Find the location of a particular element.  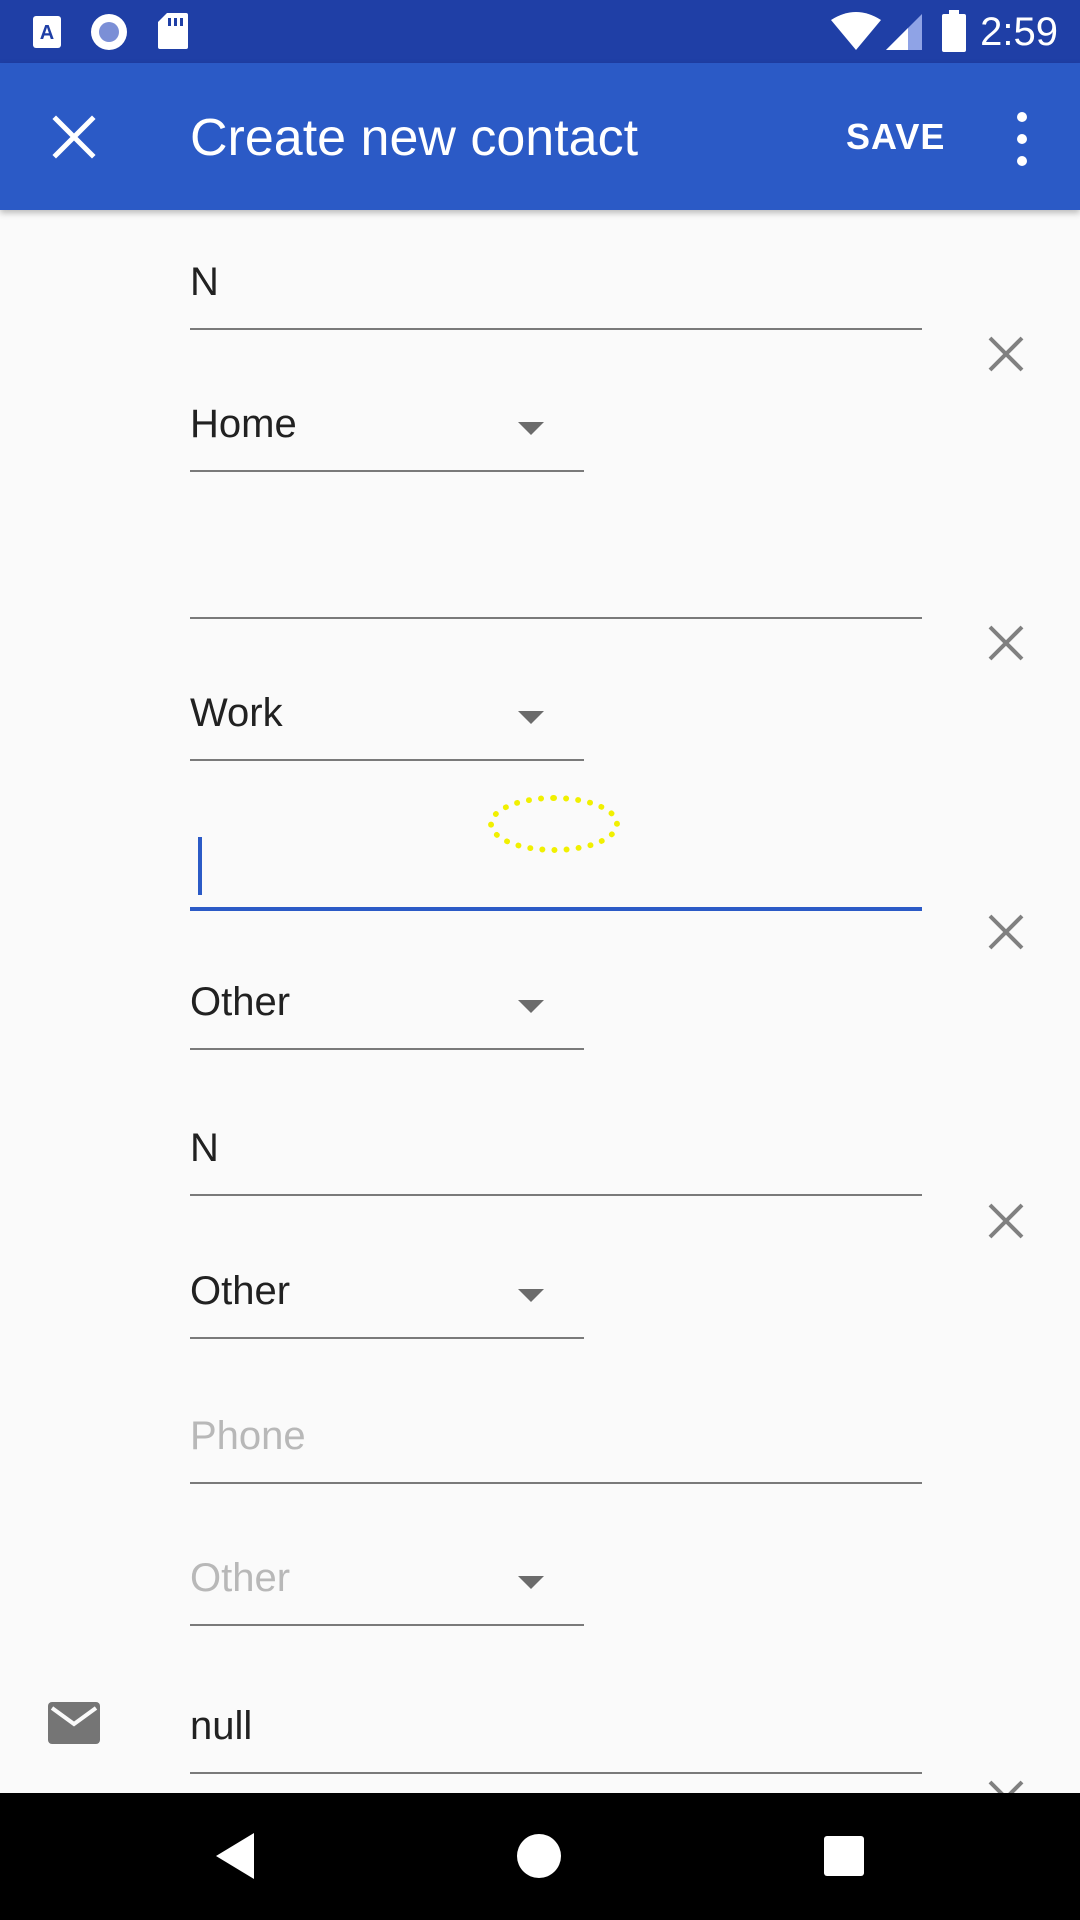

sd-card-icon is located at coordinates (173, 31).